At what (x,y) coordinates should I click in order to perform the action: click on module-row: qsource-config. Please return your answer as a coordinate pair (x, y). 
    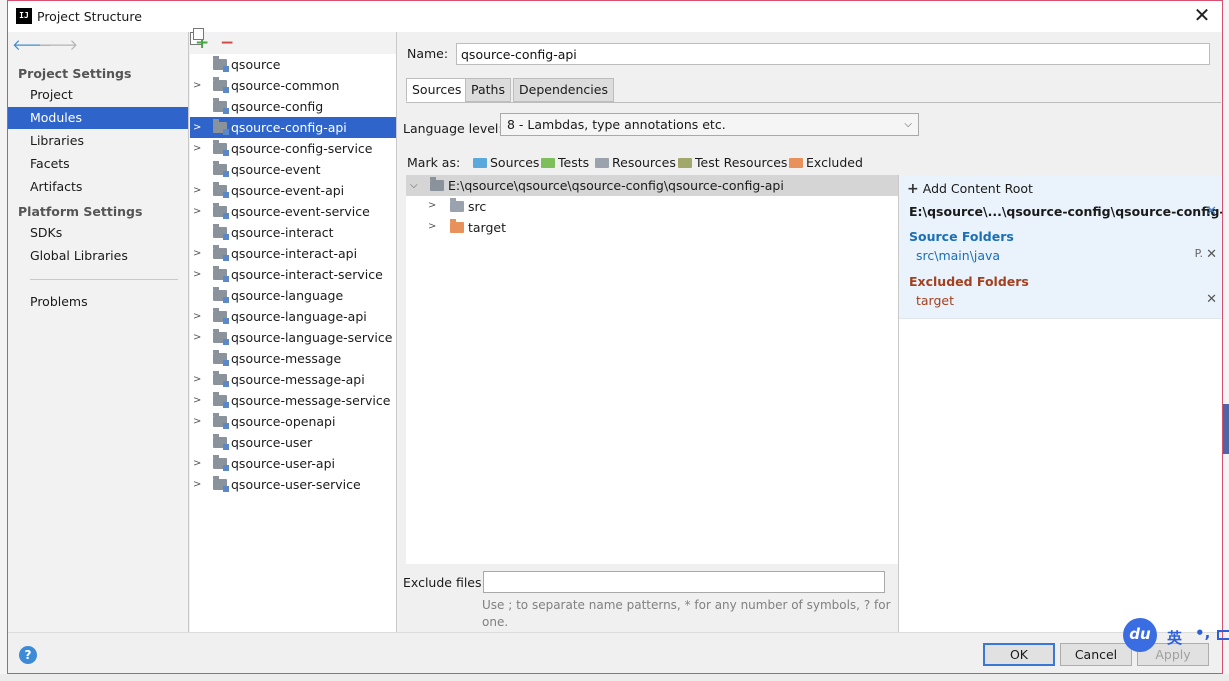
    Looking at the image, I should click on (293, 106).